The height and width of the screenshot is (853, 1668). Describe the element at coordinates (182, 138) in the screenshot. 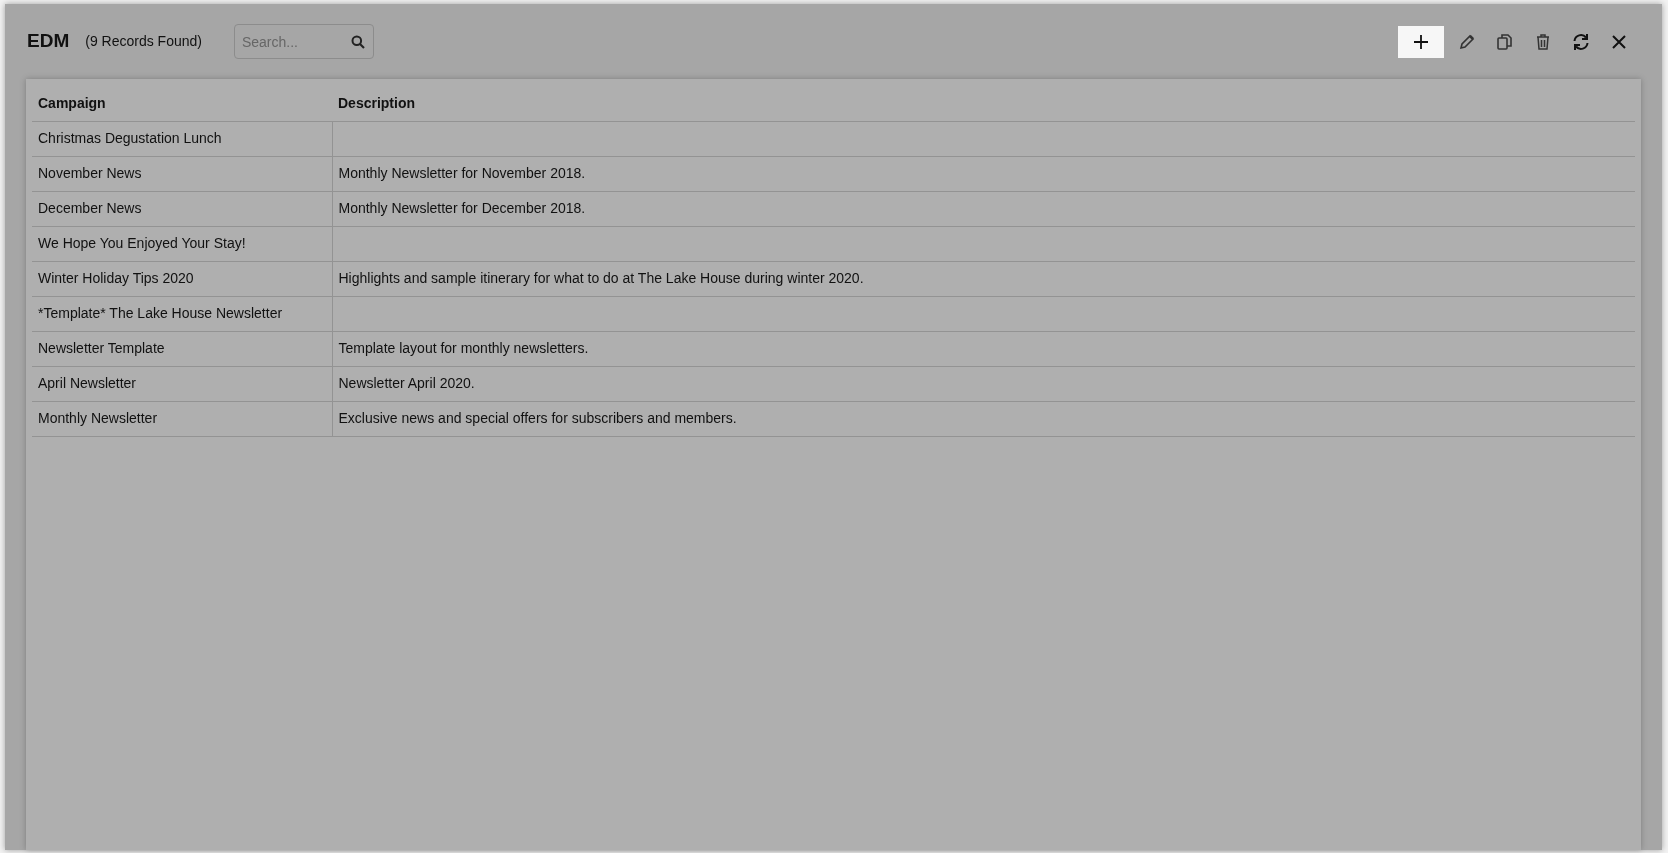

I see `table-cell: Christmas Degustation Lunch` at that location.